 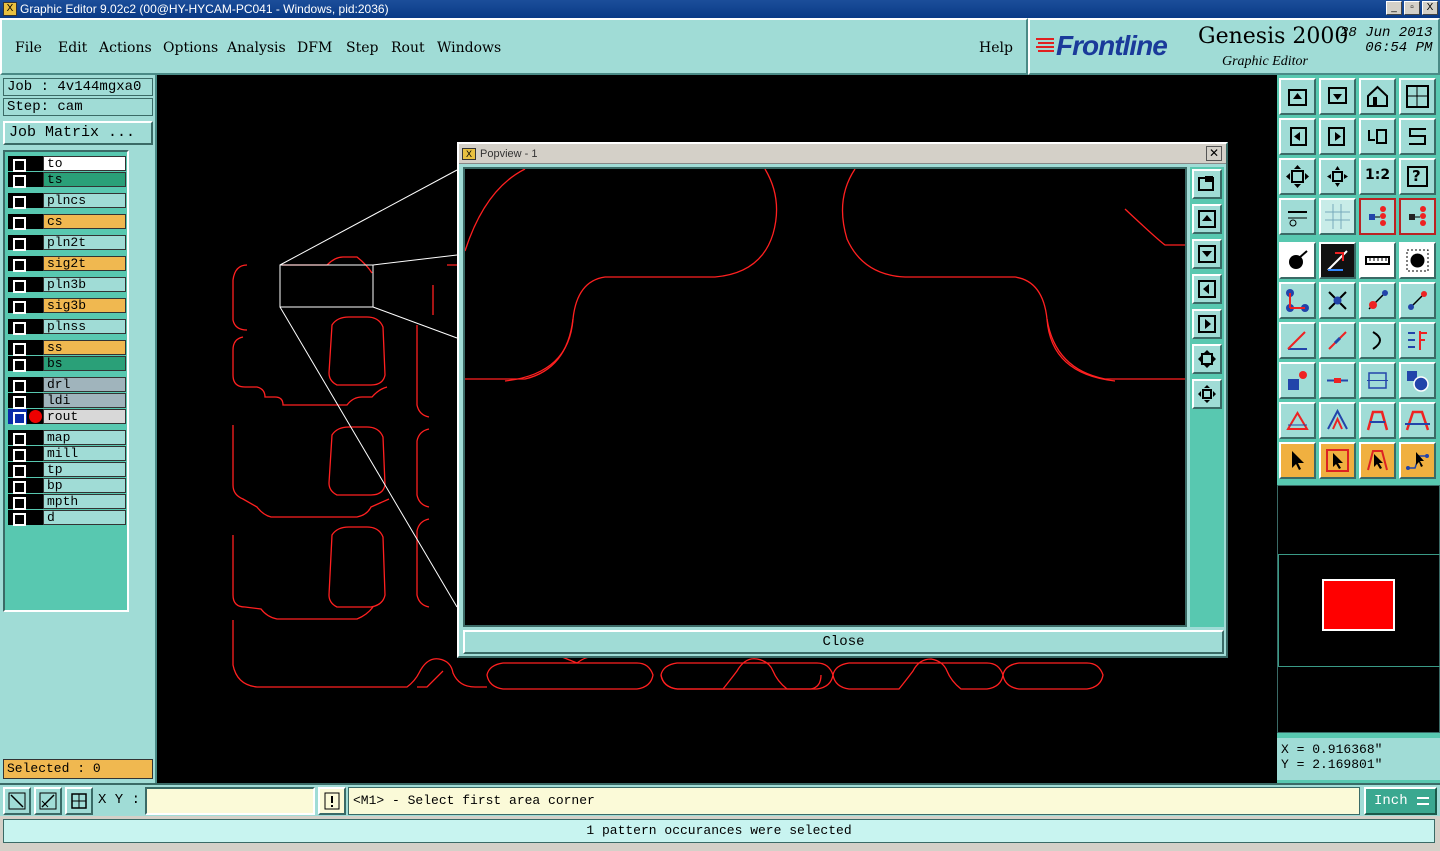 What do you see at coordinates (1207, 219) in the screenshot?
I see `popview-pan-up-button` at bounding box center [1207, 219].